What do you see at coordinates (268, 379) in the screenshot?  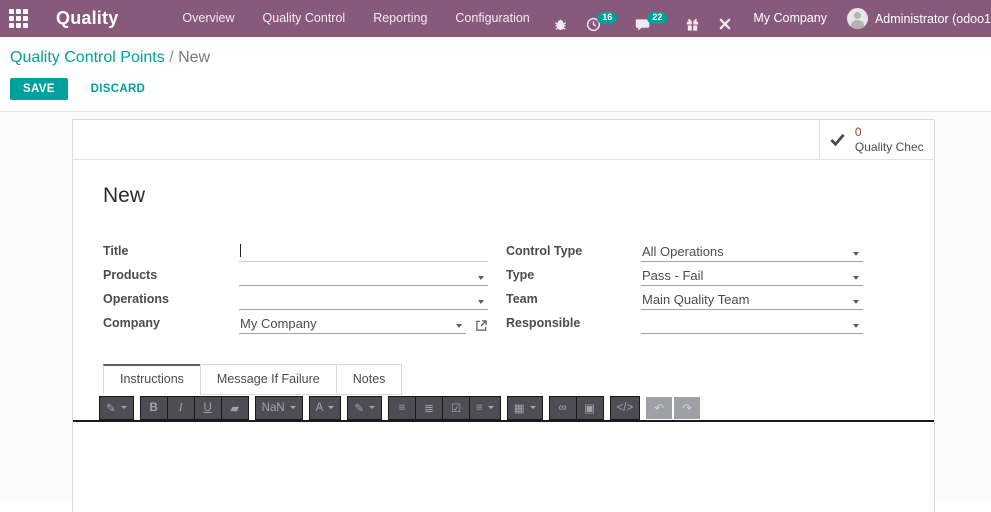 I see `tab-message-if-failure: Message If Failure` at bounding box center [268, 379].